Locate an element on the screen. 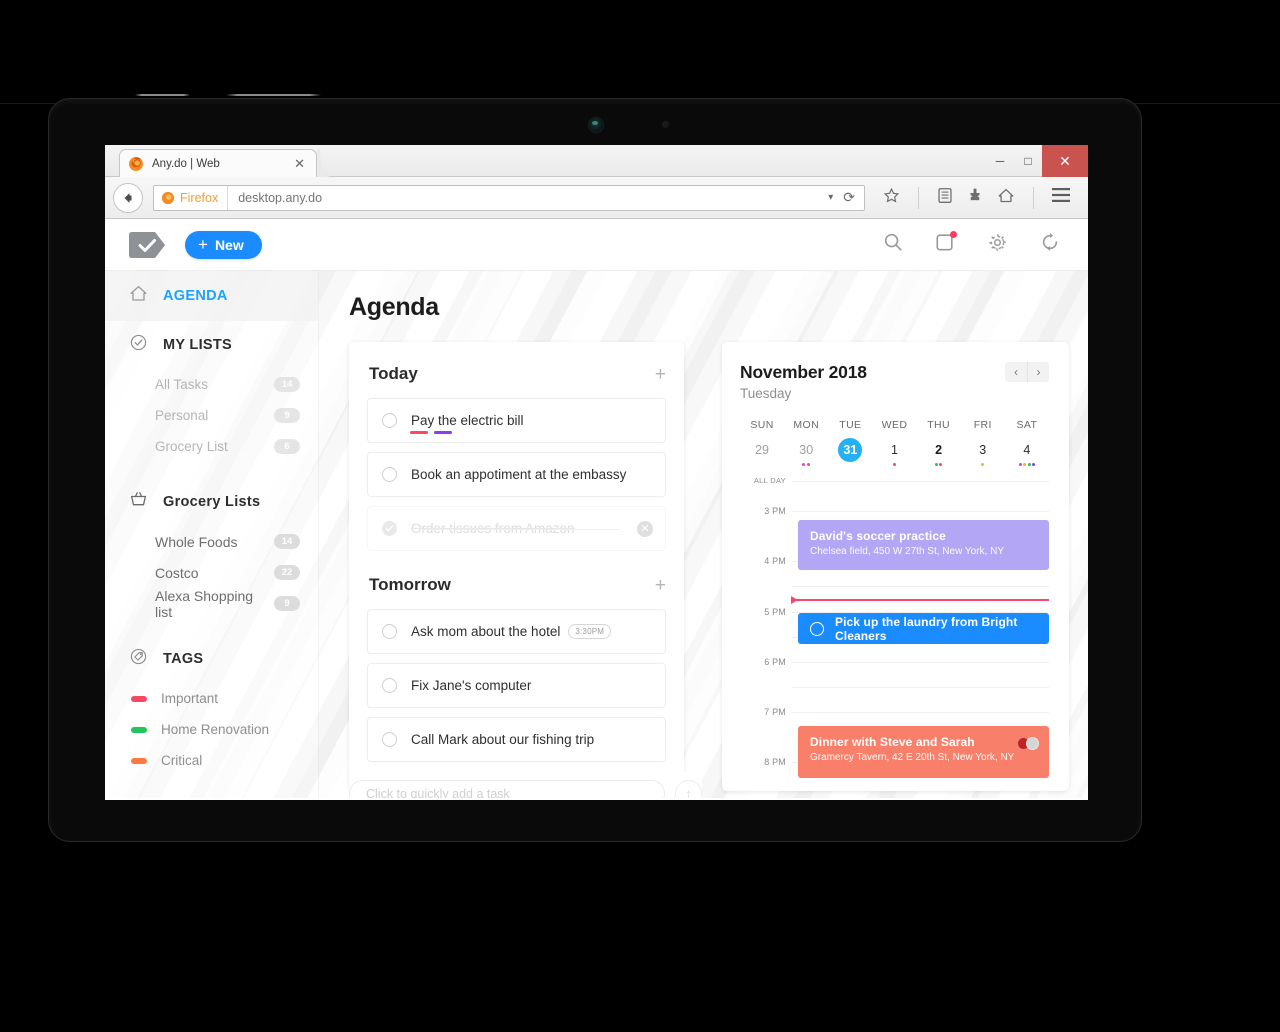 The width and height of the screenshot is (1280, 1032). sidebar-item-costco: Costco 22 is located at coordinates (211, 572).